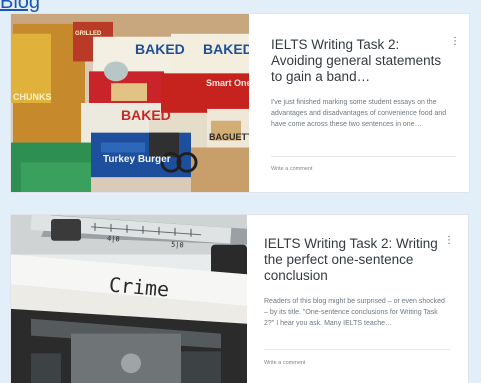  What do you see at coordinates (139, 287) in the screenshot?
I see `typed-word: Crime` at bounding box center [139, 287].